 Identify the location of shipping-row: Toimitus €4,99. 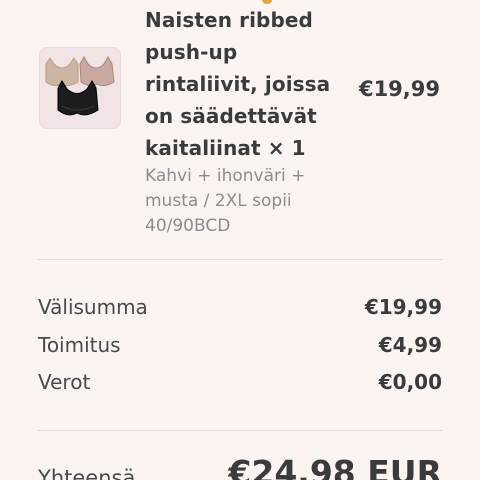
(240, 348).